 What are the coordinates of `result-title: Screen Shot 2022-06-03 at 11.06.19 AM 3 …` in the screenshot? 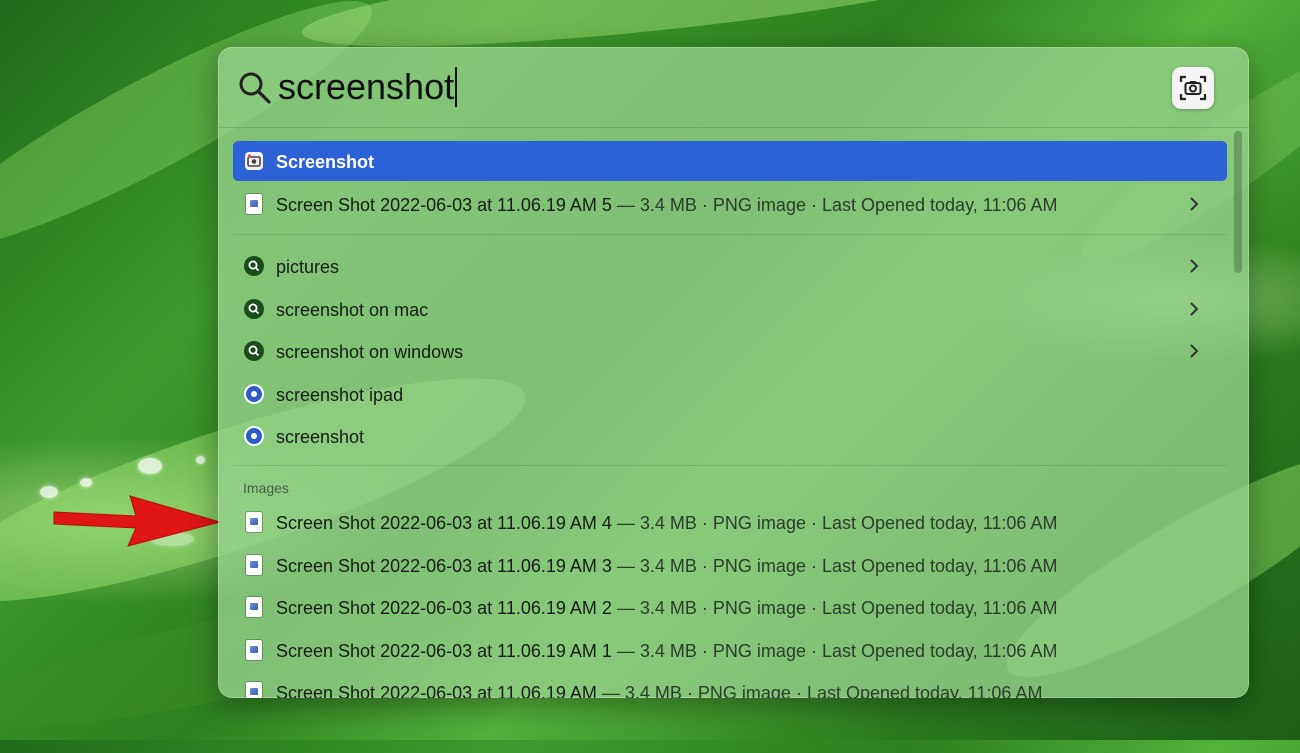 It's located at (666, 566).